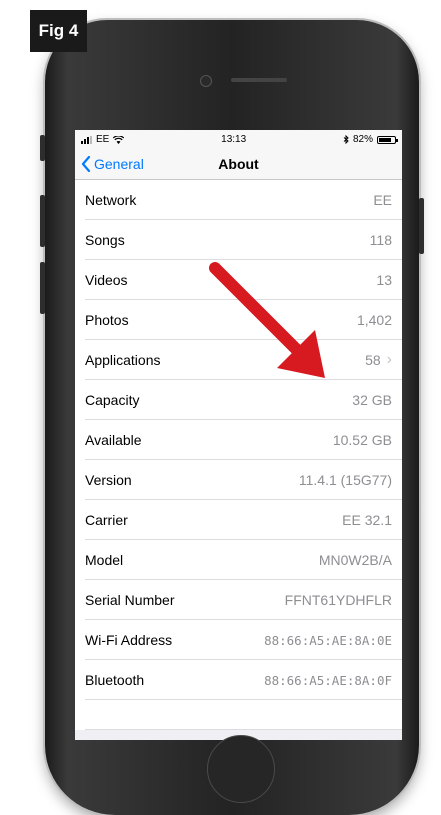  I want to click on row-value: FFNT61YDHFLR, so click(338, 600).